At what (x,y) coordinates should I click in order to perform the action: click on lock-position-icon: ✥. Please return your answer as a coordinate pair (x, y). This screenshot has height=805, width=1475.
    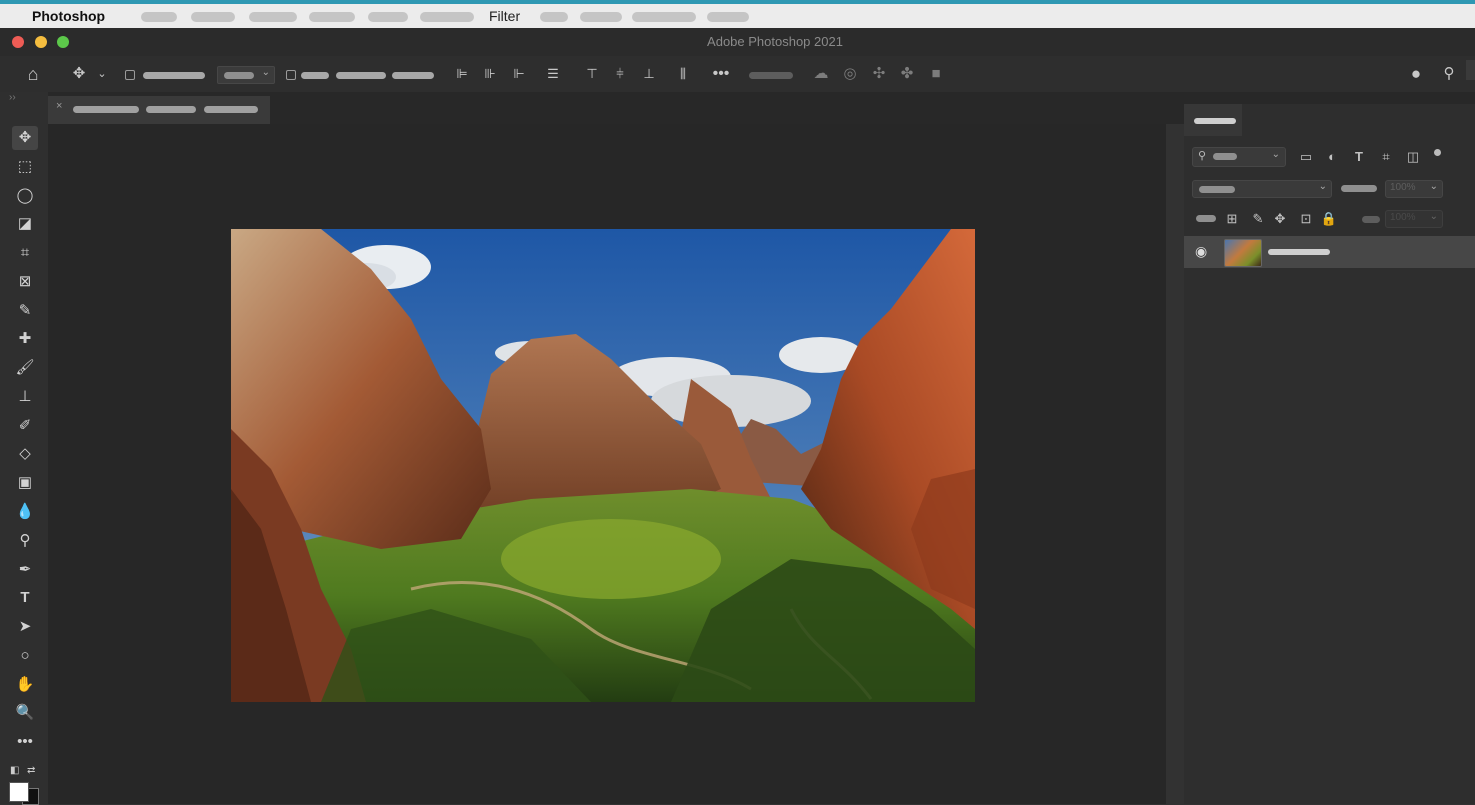
    Looking at the image, I should click on (1280, 219).